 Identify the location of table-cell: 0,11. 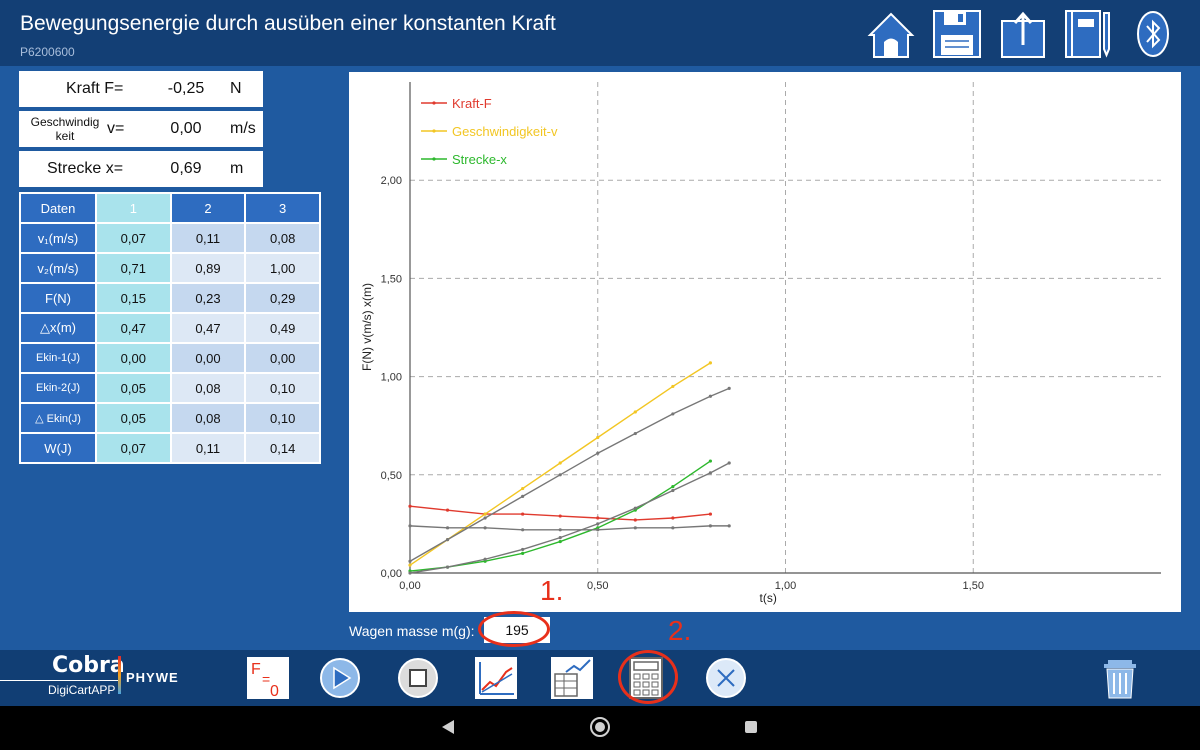
(208, 238).